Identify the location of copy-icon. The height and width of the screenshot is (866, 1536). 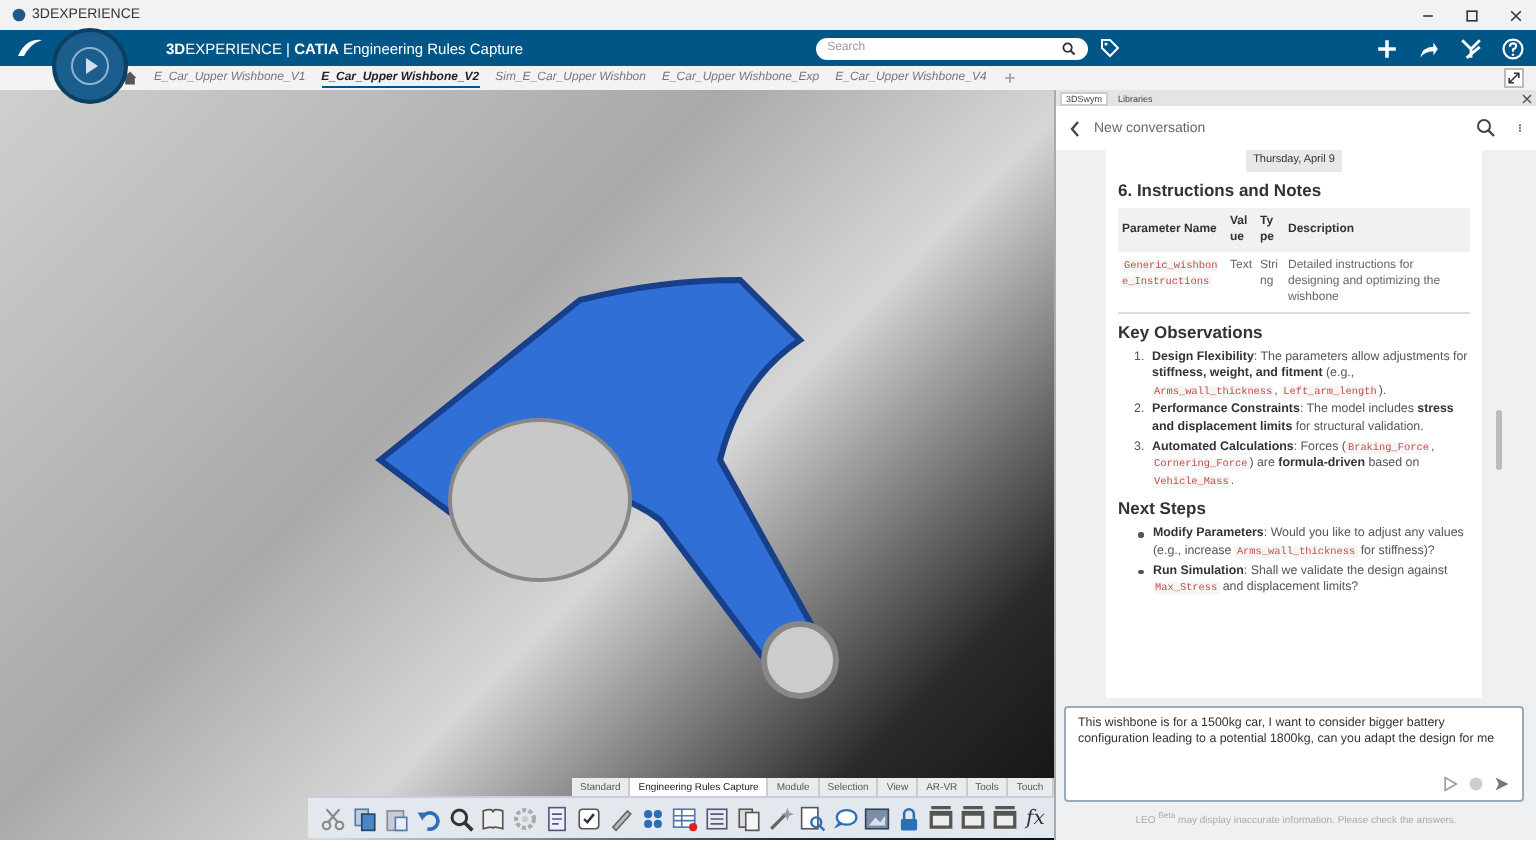
(365, 818).